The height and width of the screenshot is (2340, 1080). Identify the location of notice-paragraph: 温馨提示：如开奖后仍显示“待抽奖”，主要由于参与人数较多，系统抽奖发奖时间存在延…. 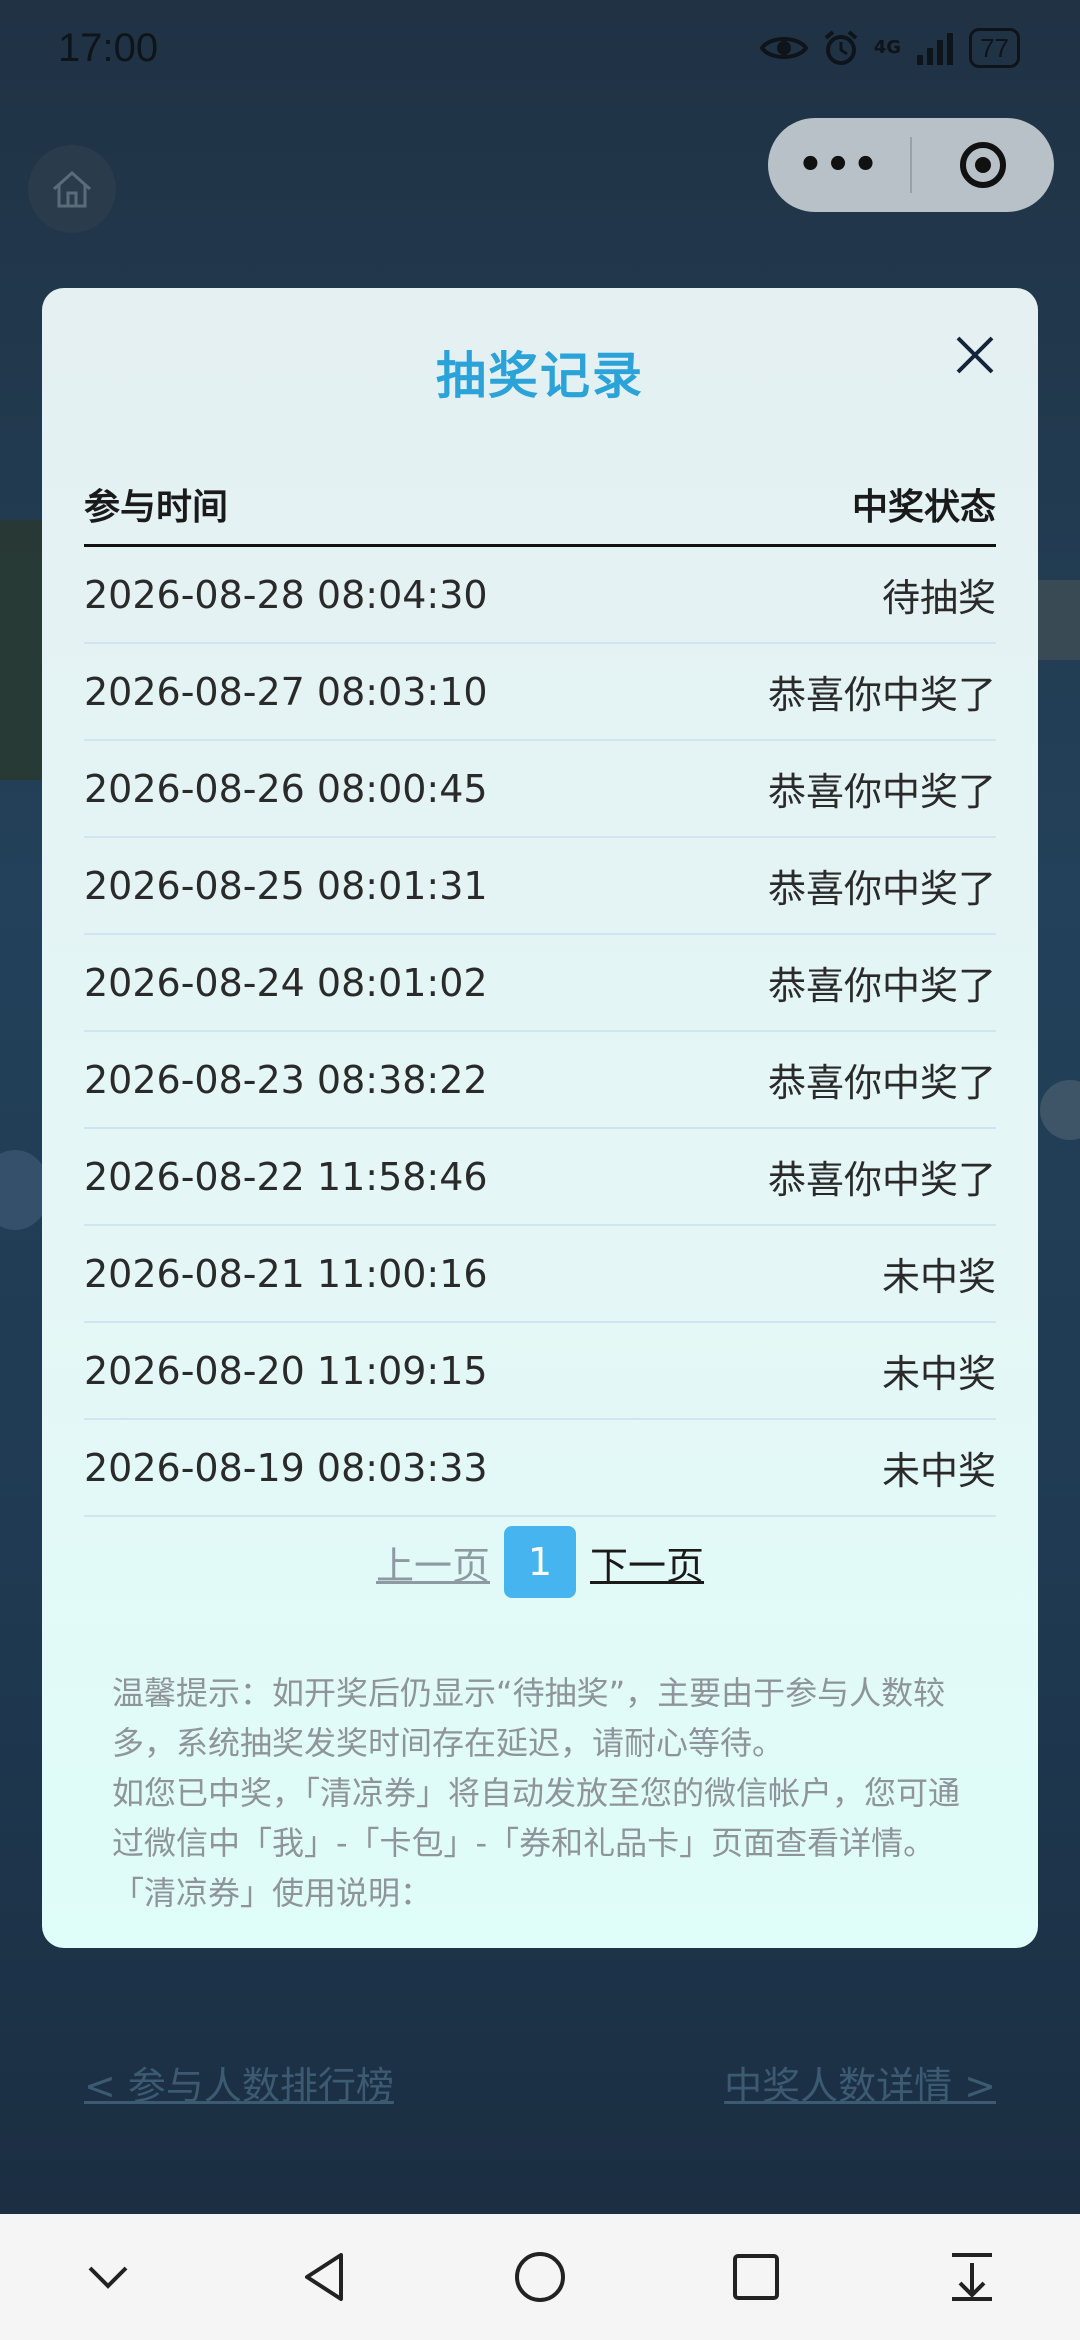
(529, 1718).